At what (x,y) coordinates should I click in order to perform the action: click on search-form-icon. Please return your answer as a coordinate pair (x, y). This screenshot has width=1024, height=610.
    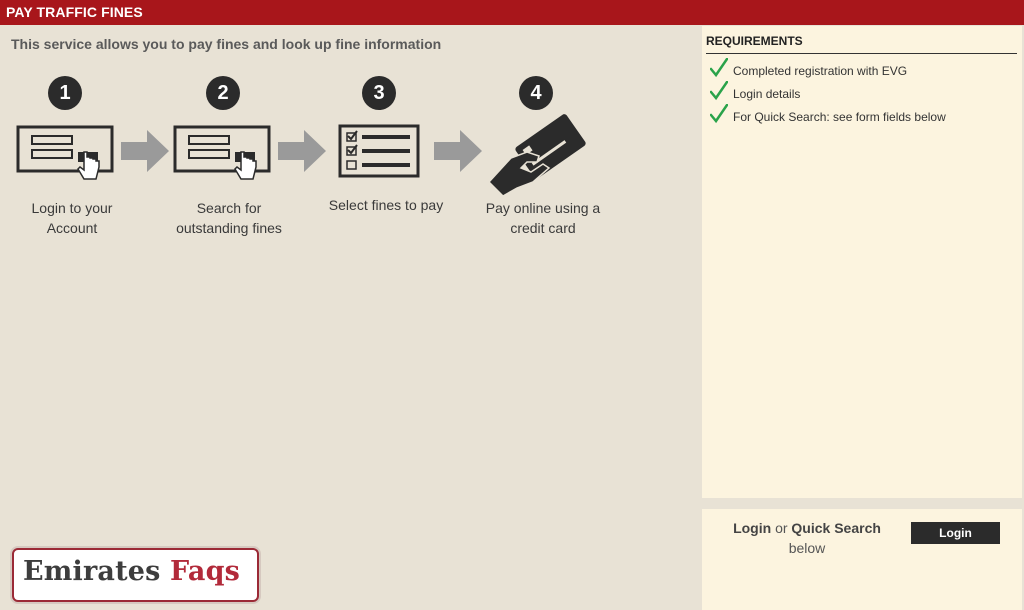
    Looking at the image, I should click on (222, 152).